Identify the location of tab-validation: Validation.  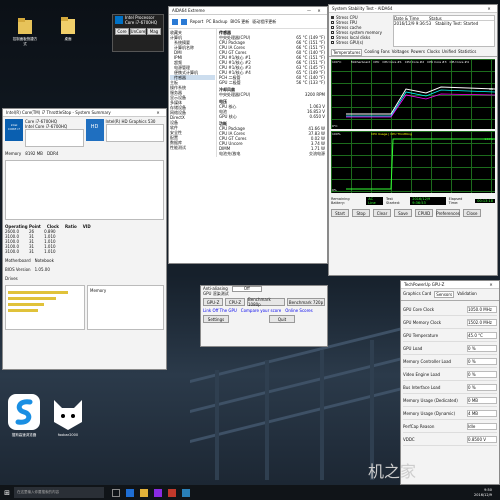
(467, 294).